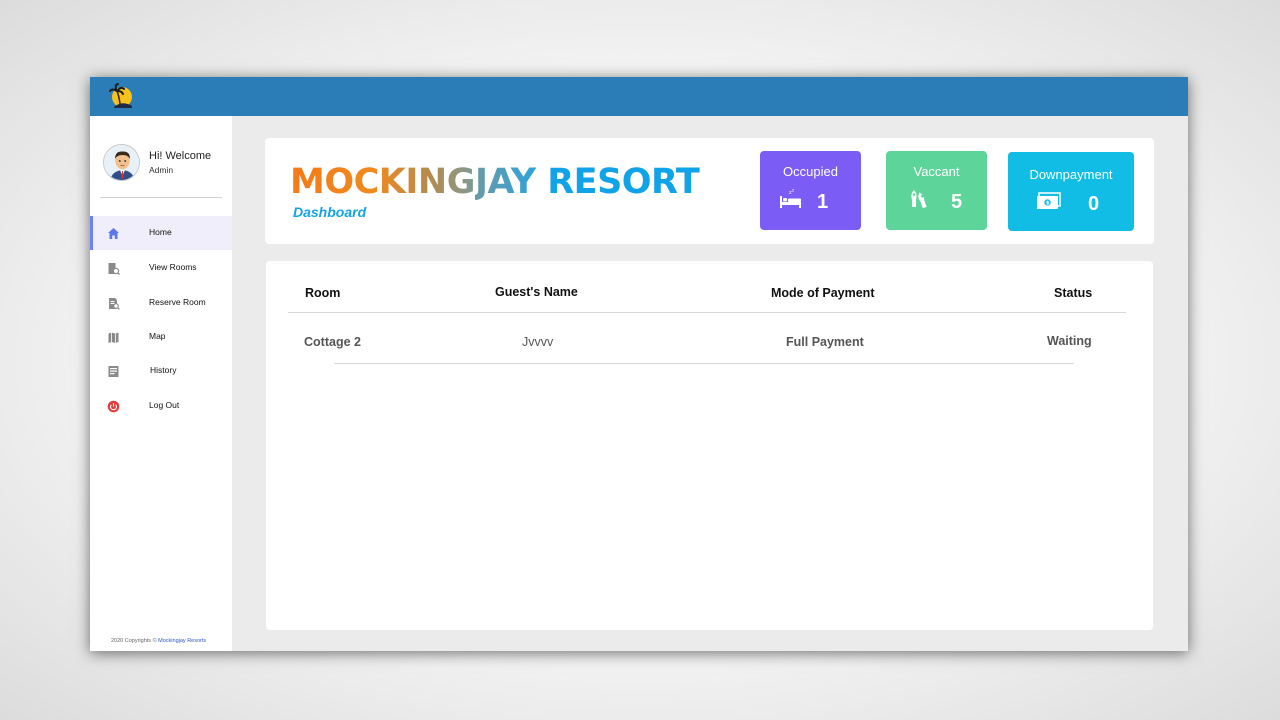 This screenshot has height=720, width=1280. Describe the element at coordinates (825, 342) in the screenshot. I see `cell-mode-of-payment: Full Payment` at that location.